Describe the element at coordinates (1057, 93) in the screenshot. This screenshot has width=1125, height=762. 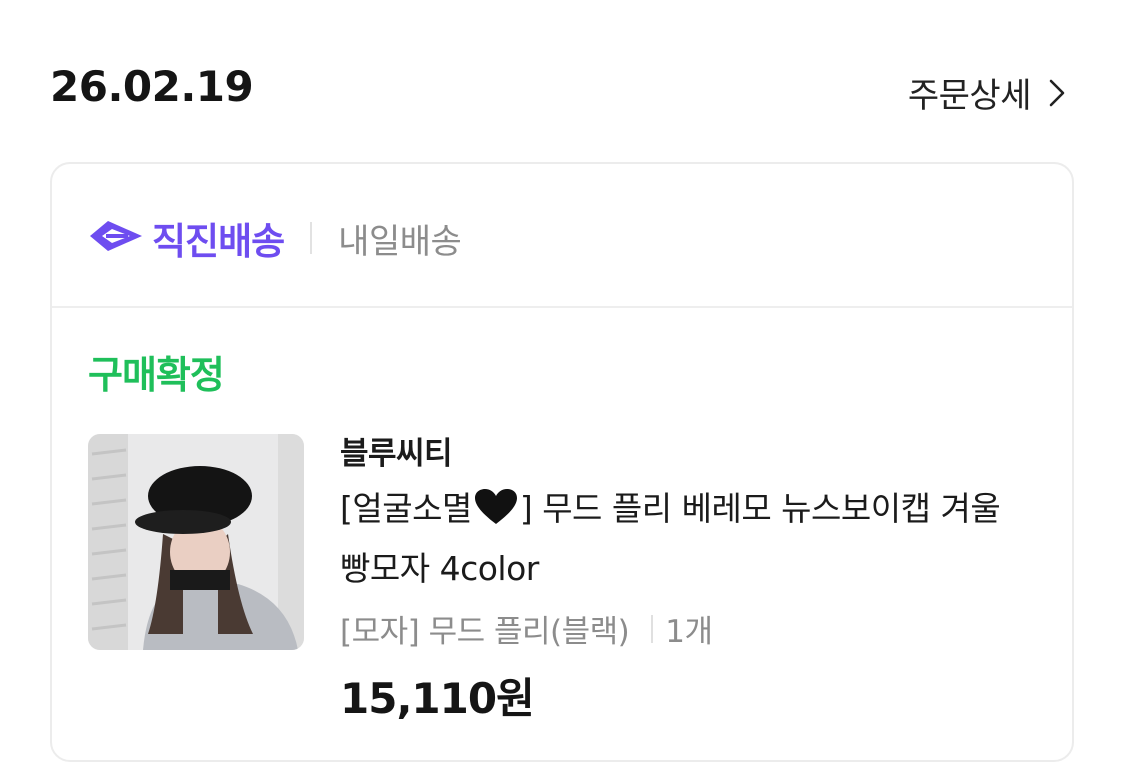
I see `chevron-right-icon` at that location.